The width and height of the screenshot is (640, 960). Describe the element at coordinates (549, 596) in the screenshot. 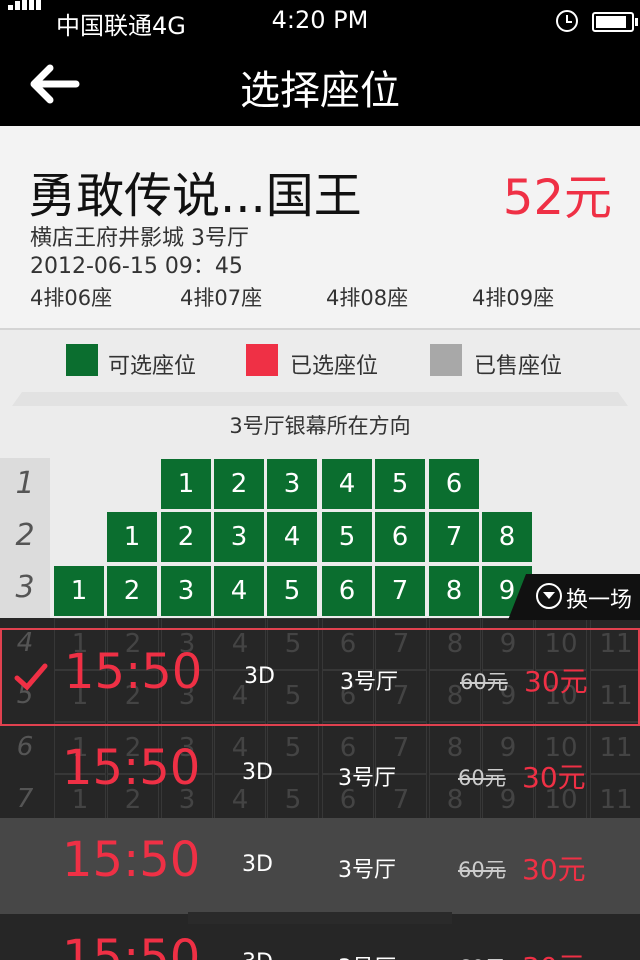

I see `chevron-down-circle-icon` at that location.